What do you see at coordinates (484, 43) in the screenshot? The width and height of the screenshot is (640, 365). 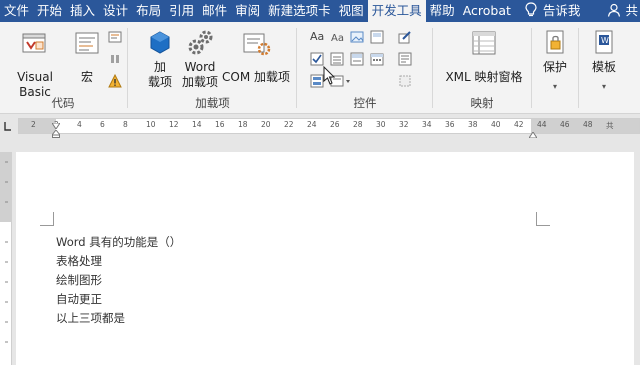 I see `xml-mapping-icon` at bounding box center [484, 43].